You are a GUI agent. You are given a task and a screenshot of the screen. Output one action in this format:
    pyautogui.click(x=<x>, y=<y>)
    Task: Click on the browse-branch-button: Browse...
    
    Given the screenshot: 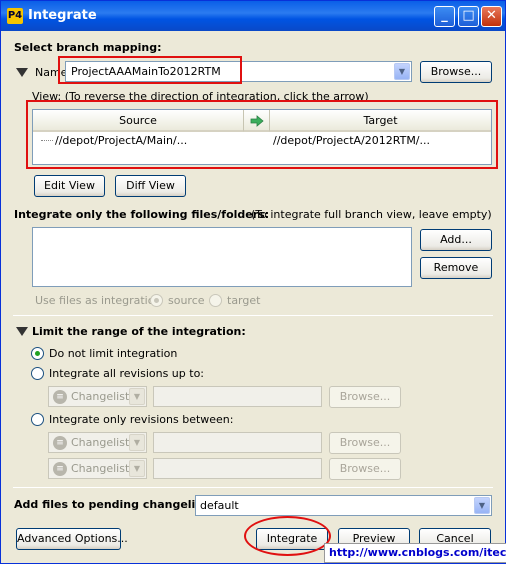 What is the action you would take?
    pyautogui.click(x=456, y=72)
    